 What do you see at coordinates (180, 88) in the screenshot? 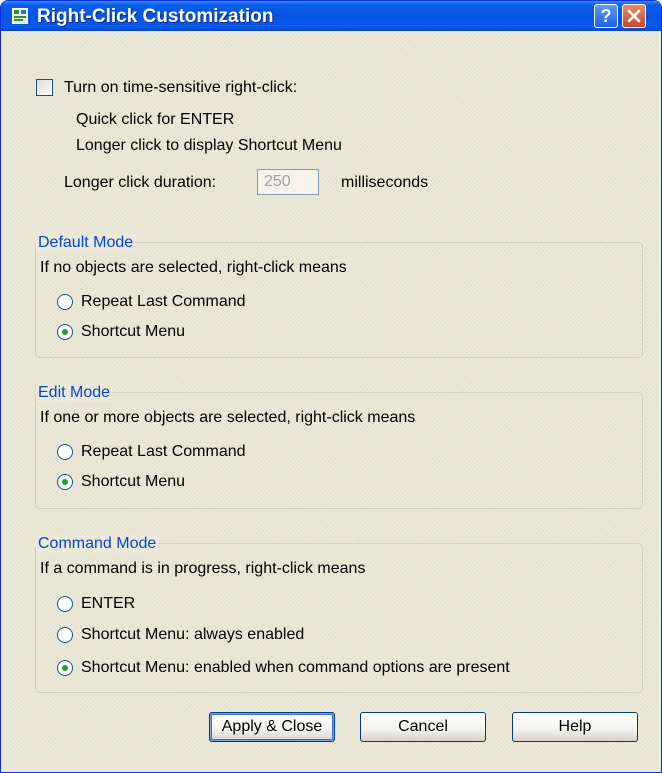
I see `time-sensitive-label: Turn on time-sensitive right-click:` at bounding box center [180, 88].